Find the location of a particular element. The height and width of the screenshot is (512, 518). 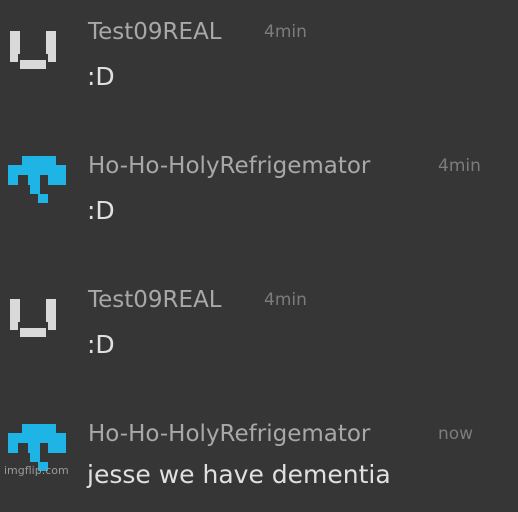

watermark: imgflip.com is located at coordinates (36, 470).